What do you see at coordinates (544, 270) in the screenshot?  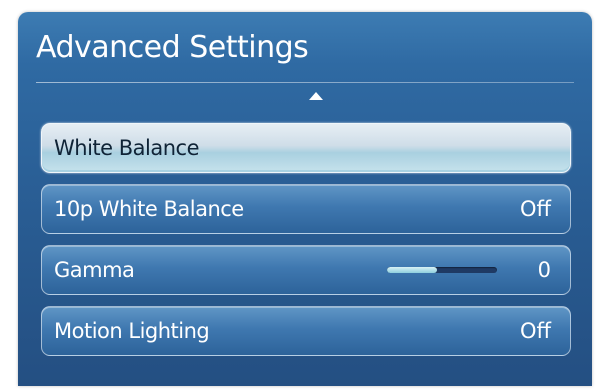 I see `menu-item-value: 0` at bounding box center [544, 270].